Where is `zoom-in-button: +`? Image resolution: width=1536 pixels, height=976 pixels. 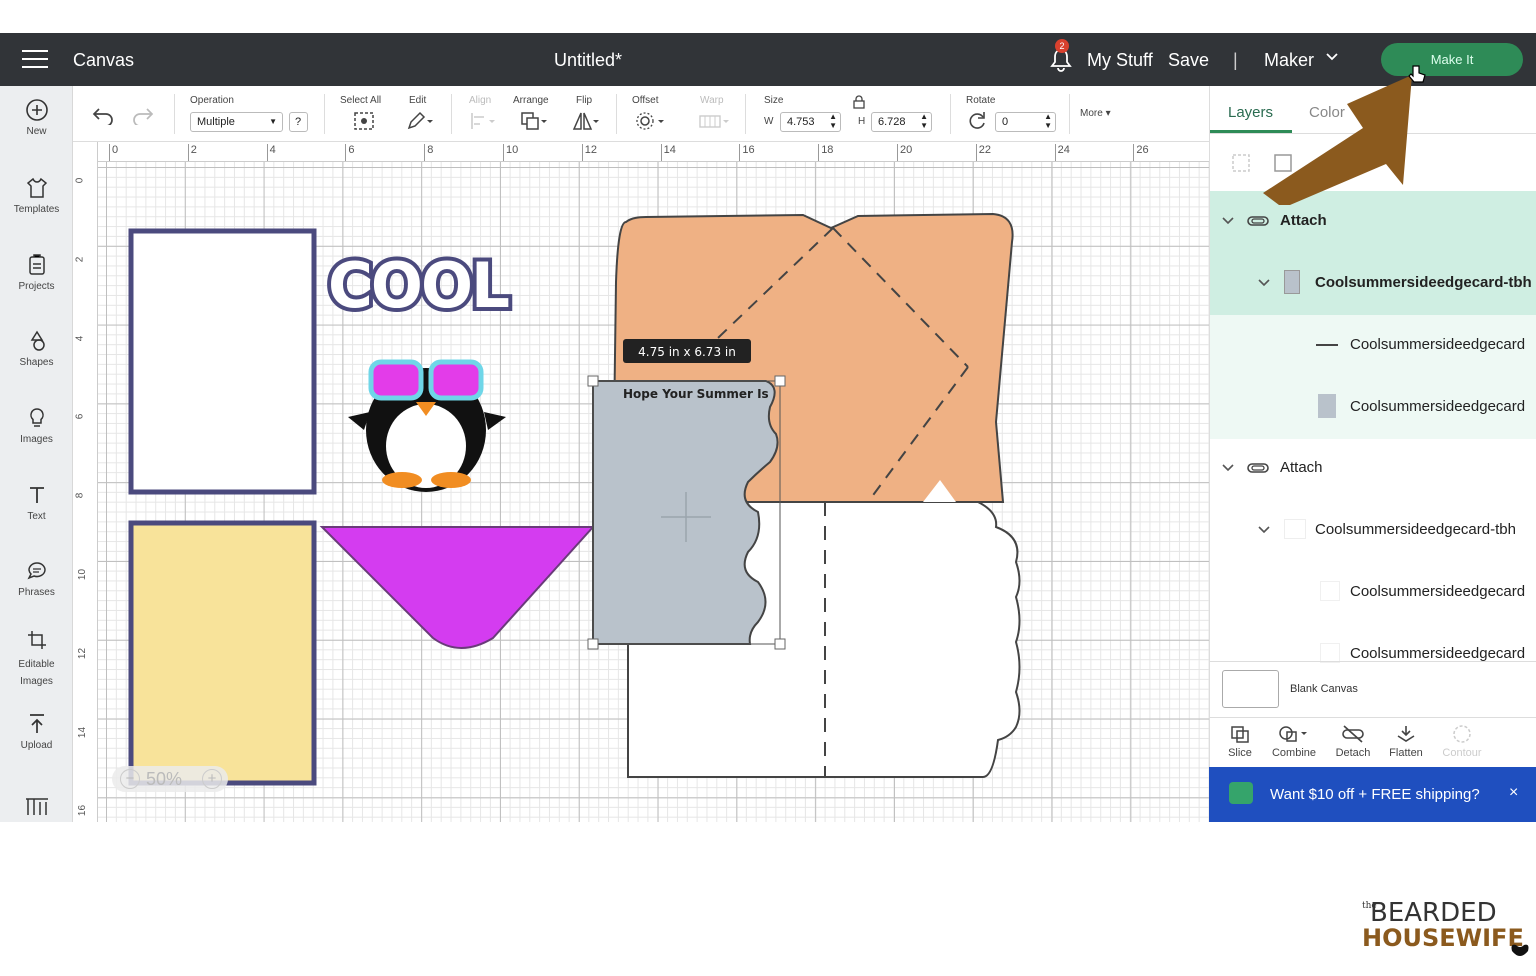
zoom-in-button: + is located at coordinates (212, 779).